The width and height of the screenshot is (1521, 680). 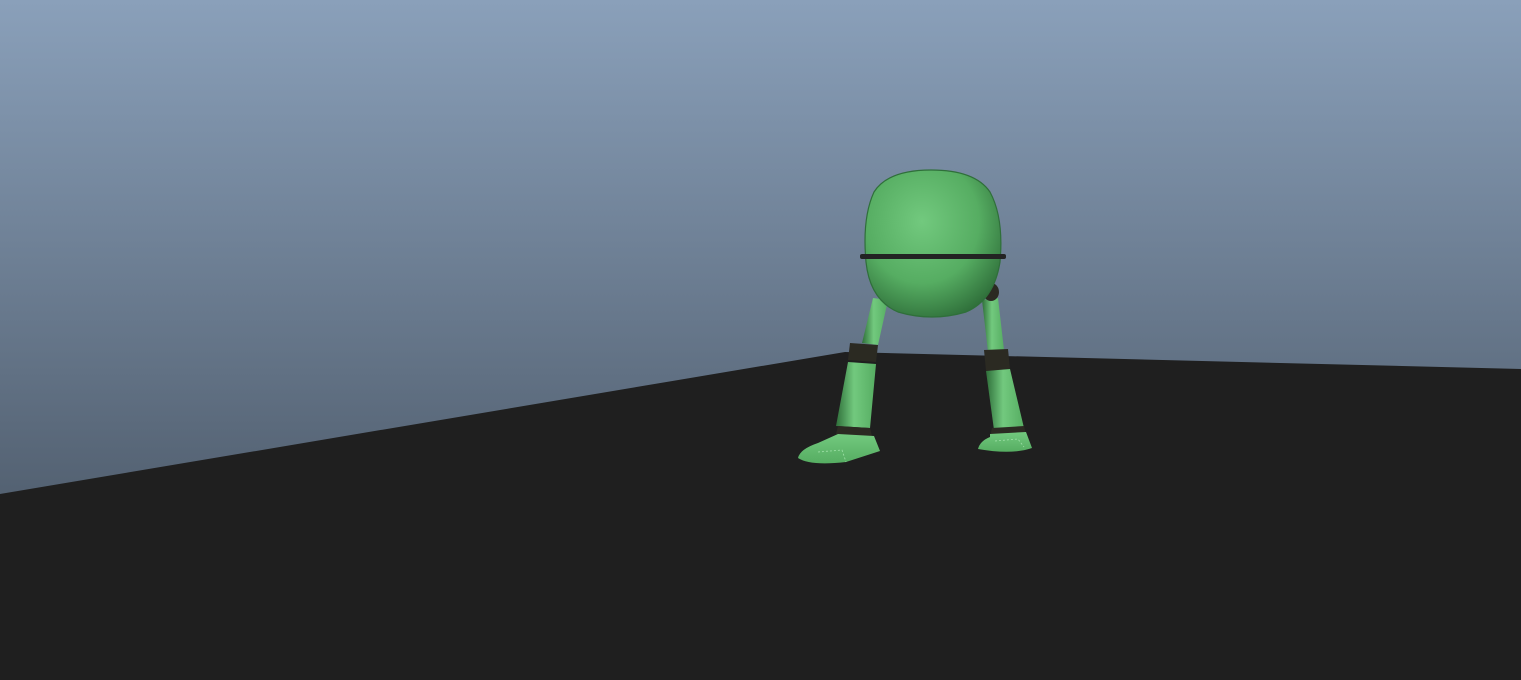 I want to click on right-knee-joint, so click(x=997, y=360).